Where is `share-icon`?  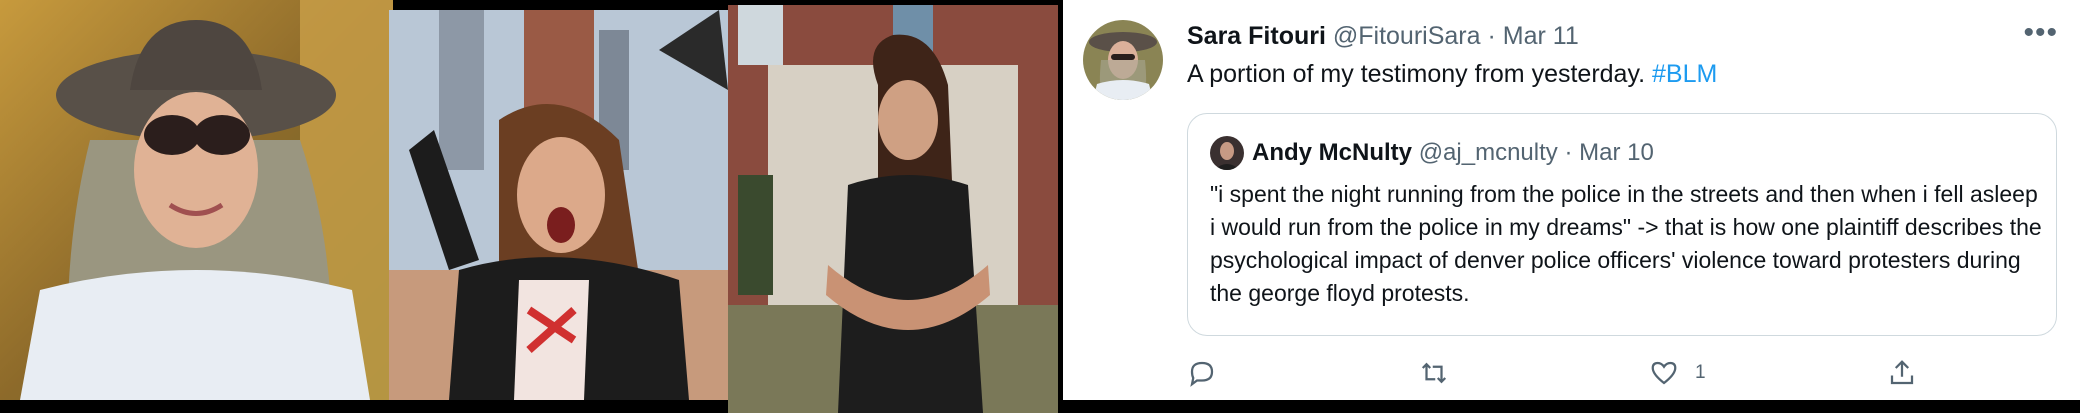
share-icon is located at coordinates (1902, 372).